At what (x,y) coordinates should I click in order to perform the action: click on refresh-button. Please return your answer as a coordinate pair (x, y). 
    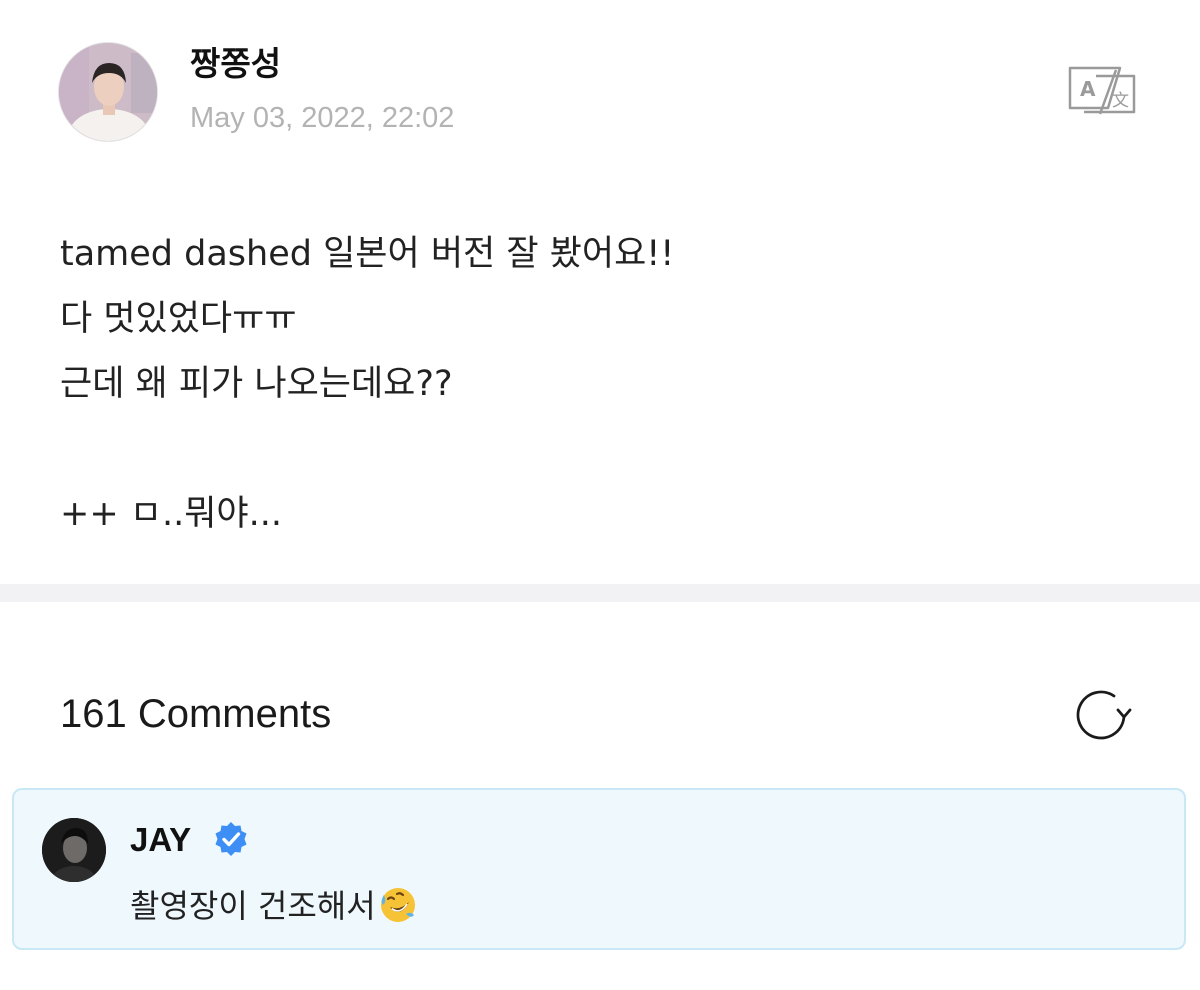
    Looking at the image, I should click on (1103, 714).